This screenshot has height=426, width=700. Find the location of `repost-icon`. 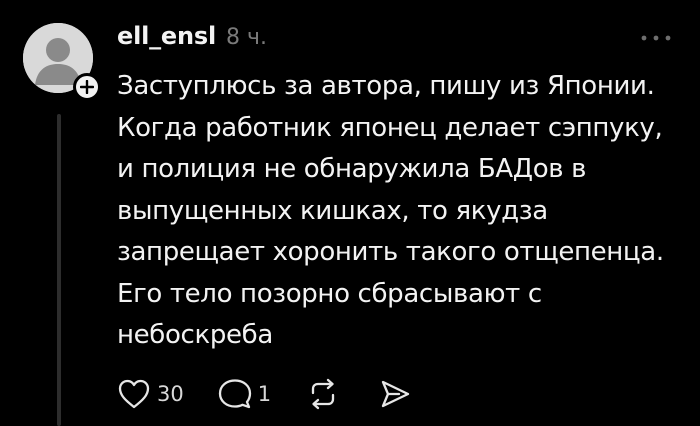

repost-icon is located at coordinates (323, 394).